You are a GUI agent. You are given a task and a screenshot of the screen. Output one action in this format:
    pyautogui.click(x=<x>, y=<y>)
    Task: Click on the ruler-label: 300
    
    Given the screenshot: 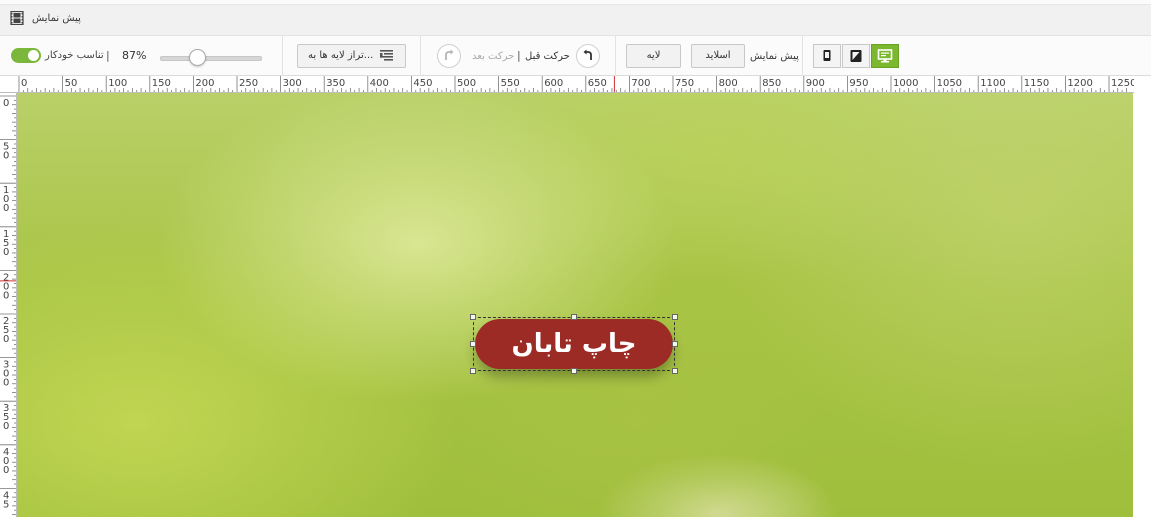 What is the action you would take?
    pyautogui.click(x=292, y=83)
    